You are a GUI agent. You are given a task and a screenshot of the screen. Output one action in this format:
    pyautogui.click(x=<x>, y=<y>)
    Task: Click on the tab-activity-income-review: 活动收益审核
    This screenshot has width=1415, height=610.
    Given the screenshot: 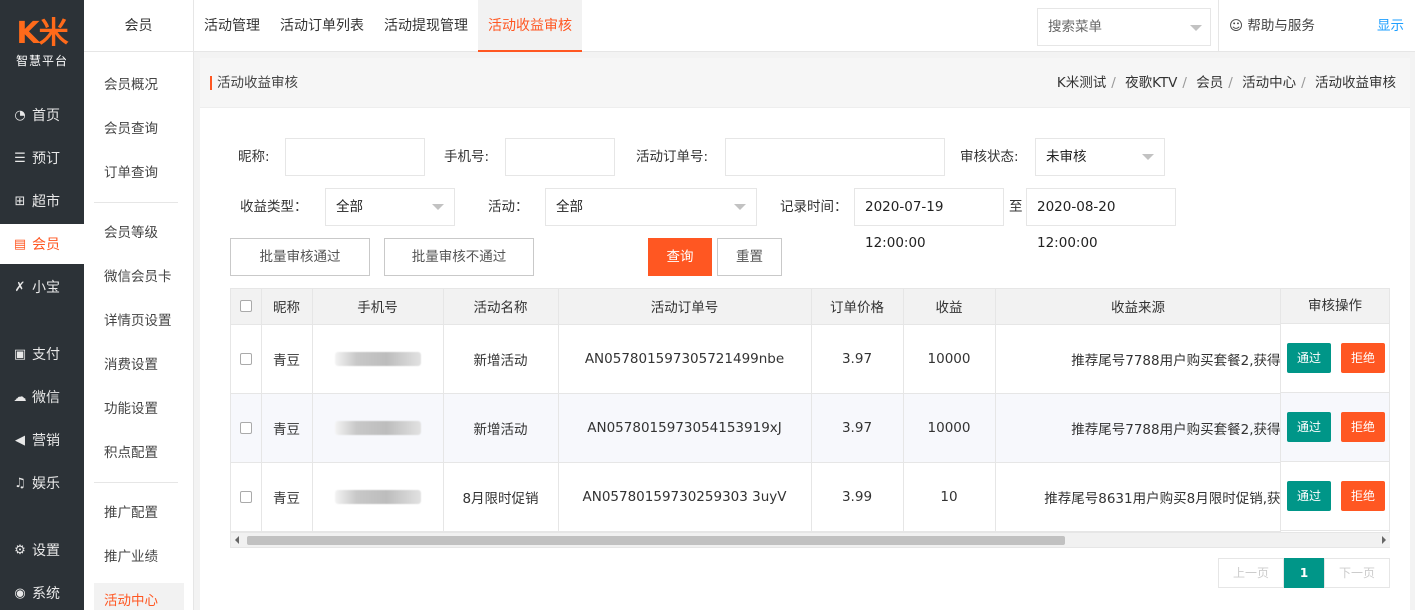 What is the action you would take?
    pyautogui.click(x=530, y=26)
    